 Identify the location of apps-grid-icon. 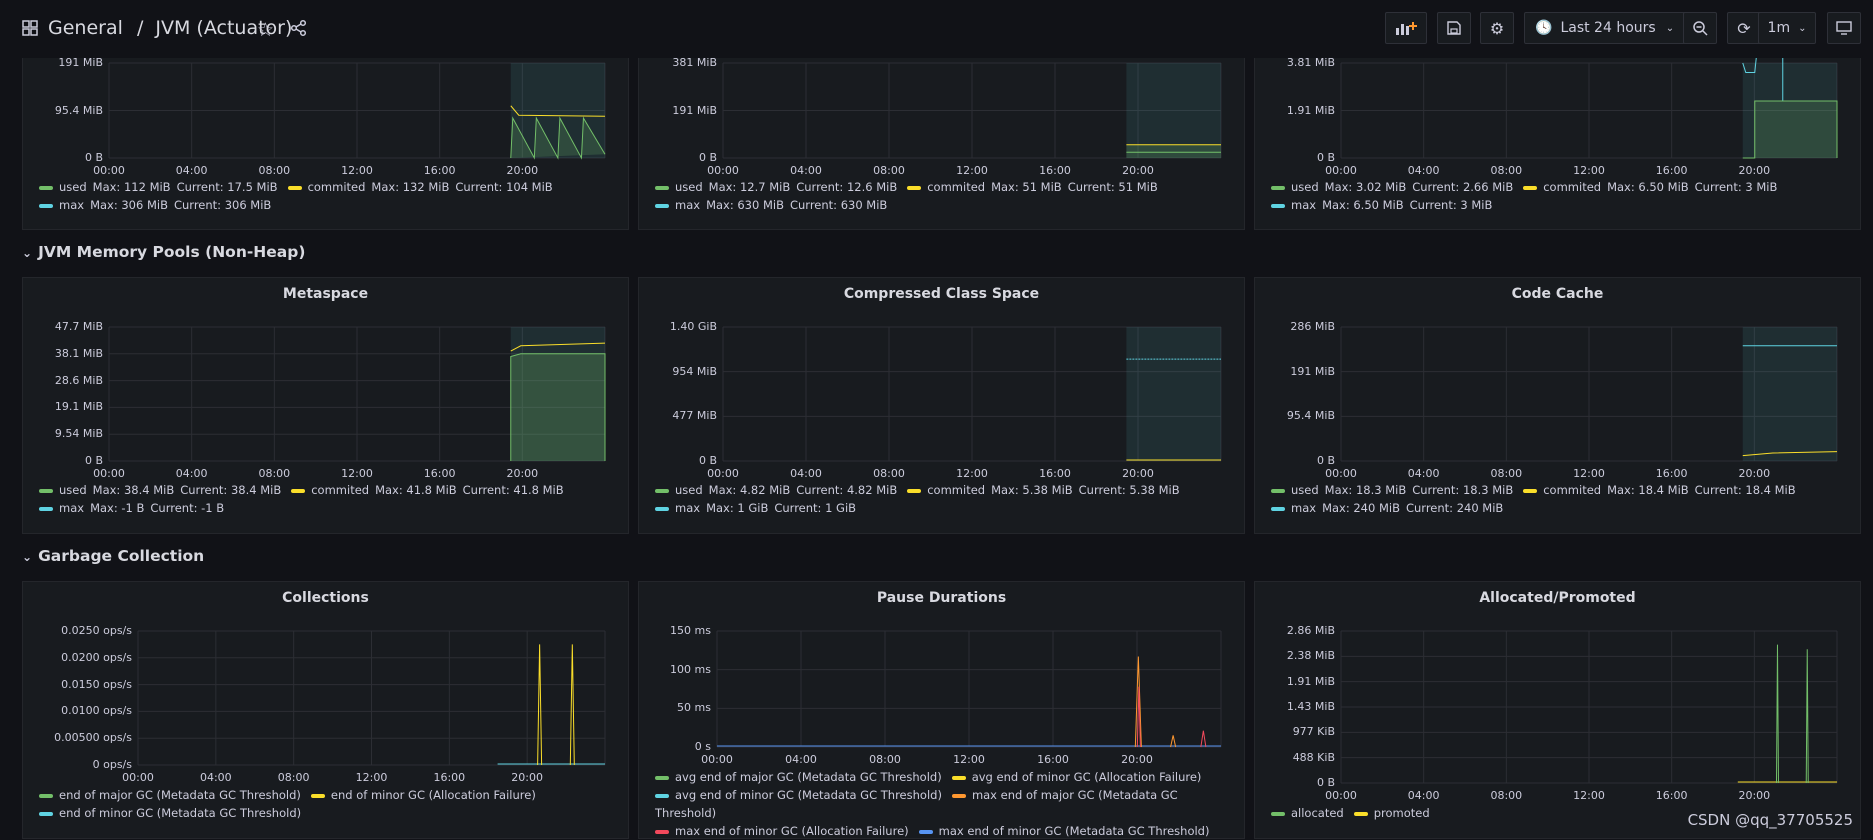
(30, 28).